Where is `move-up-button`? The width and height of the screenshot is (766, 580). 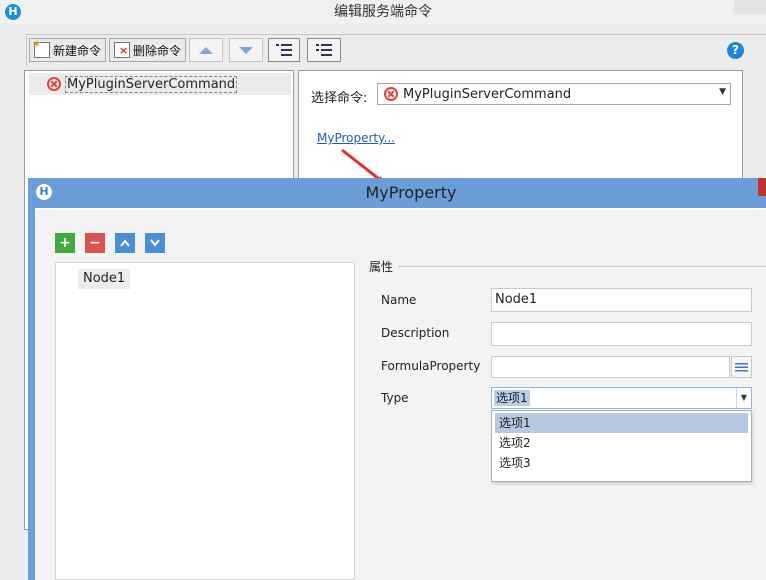 move-up-button is located at coordinates (206, 50).